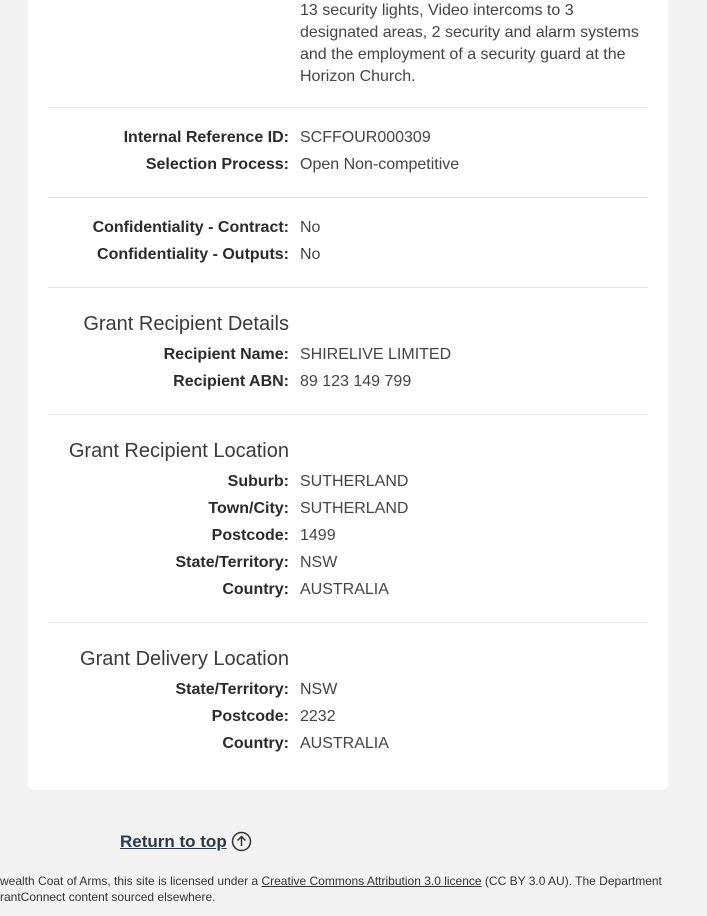 Image resolution: width=707 pixels, height=916 pixels. What do you see at coordinates (190, 227) in the screenshot?
I see `confidentiality-contract-label: Confidentiality - Contract:` at bounding box center [190, 227].